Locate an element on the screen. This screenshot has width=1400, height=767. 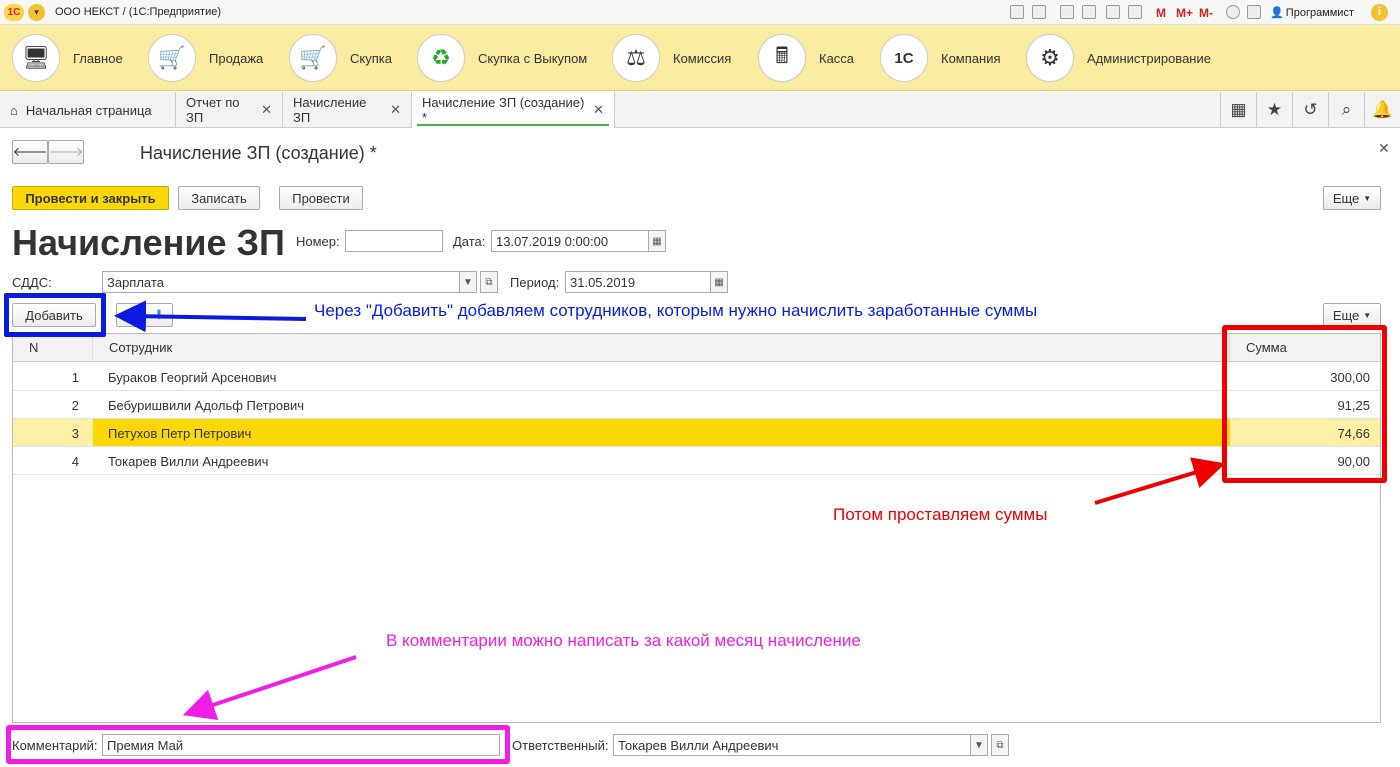
annotation-red-text: Потом проставляем суммы is located at coordinates (940, 514).